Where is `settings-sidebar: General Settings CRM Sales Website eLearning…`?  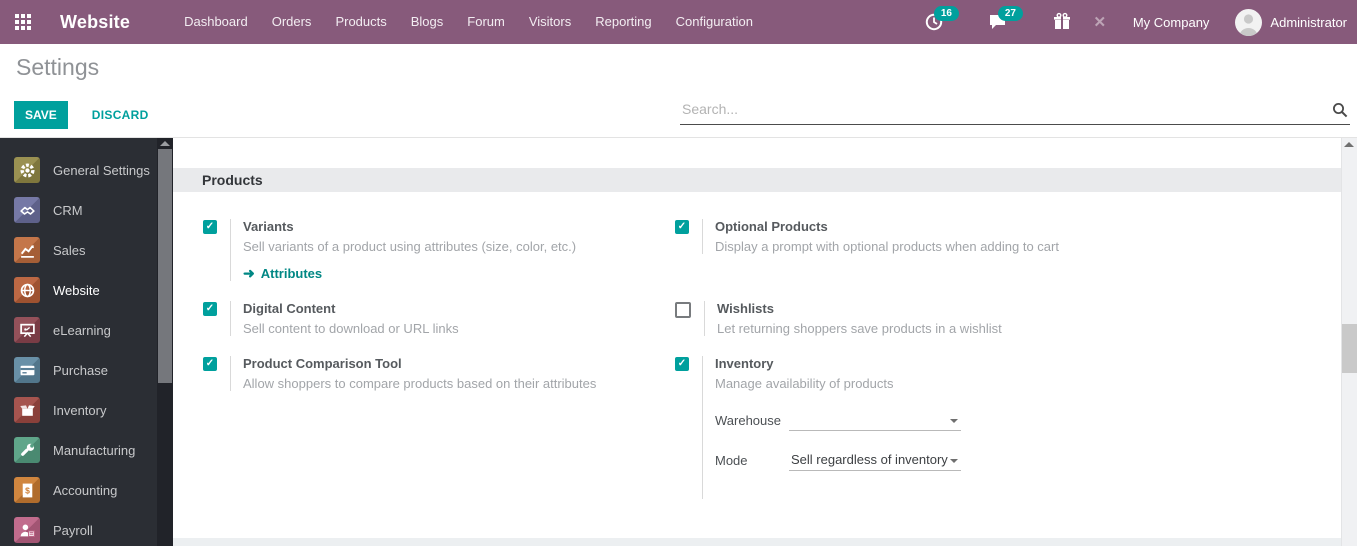
settings-sidebar: General Settings CRM Sales Website eLearning… is located at coordinates (78, 342).